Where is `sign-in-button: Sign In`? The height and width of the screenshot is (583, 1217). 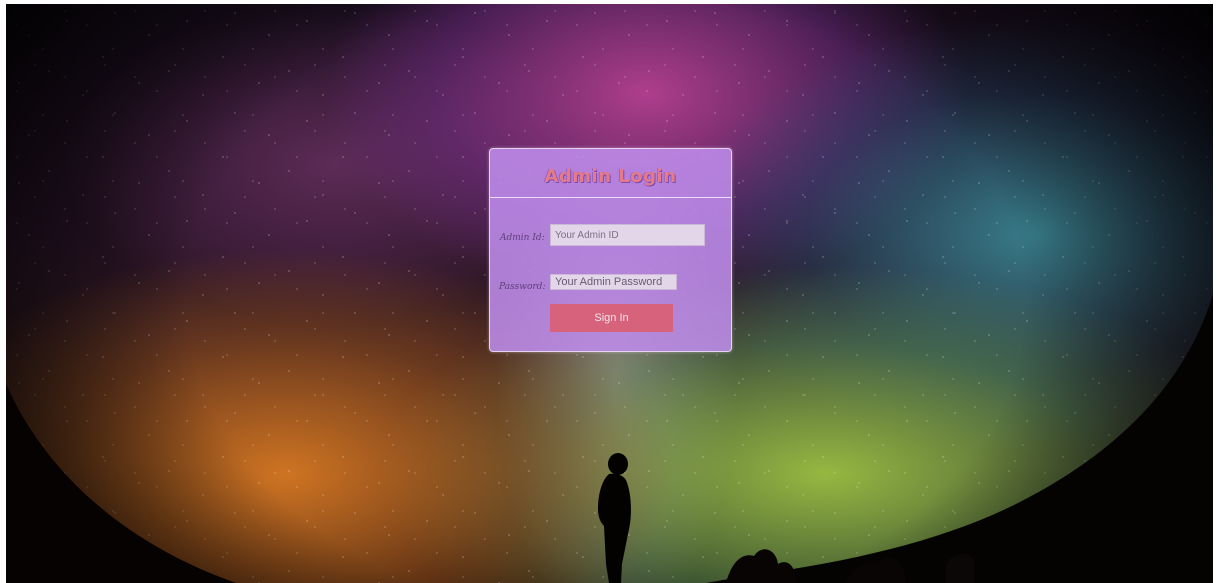
sign-in-button: Sign In is located at coordinates (611, 318).